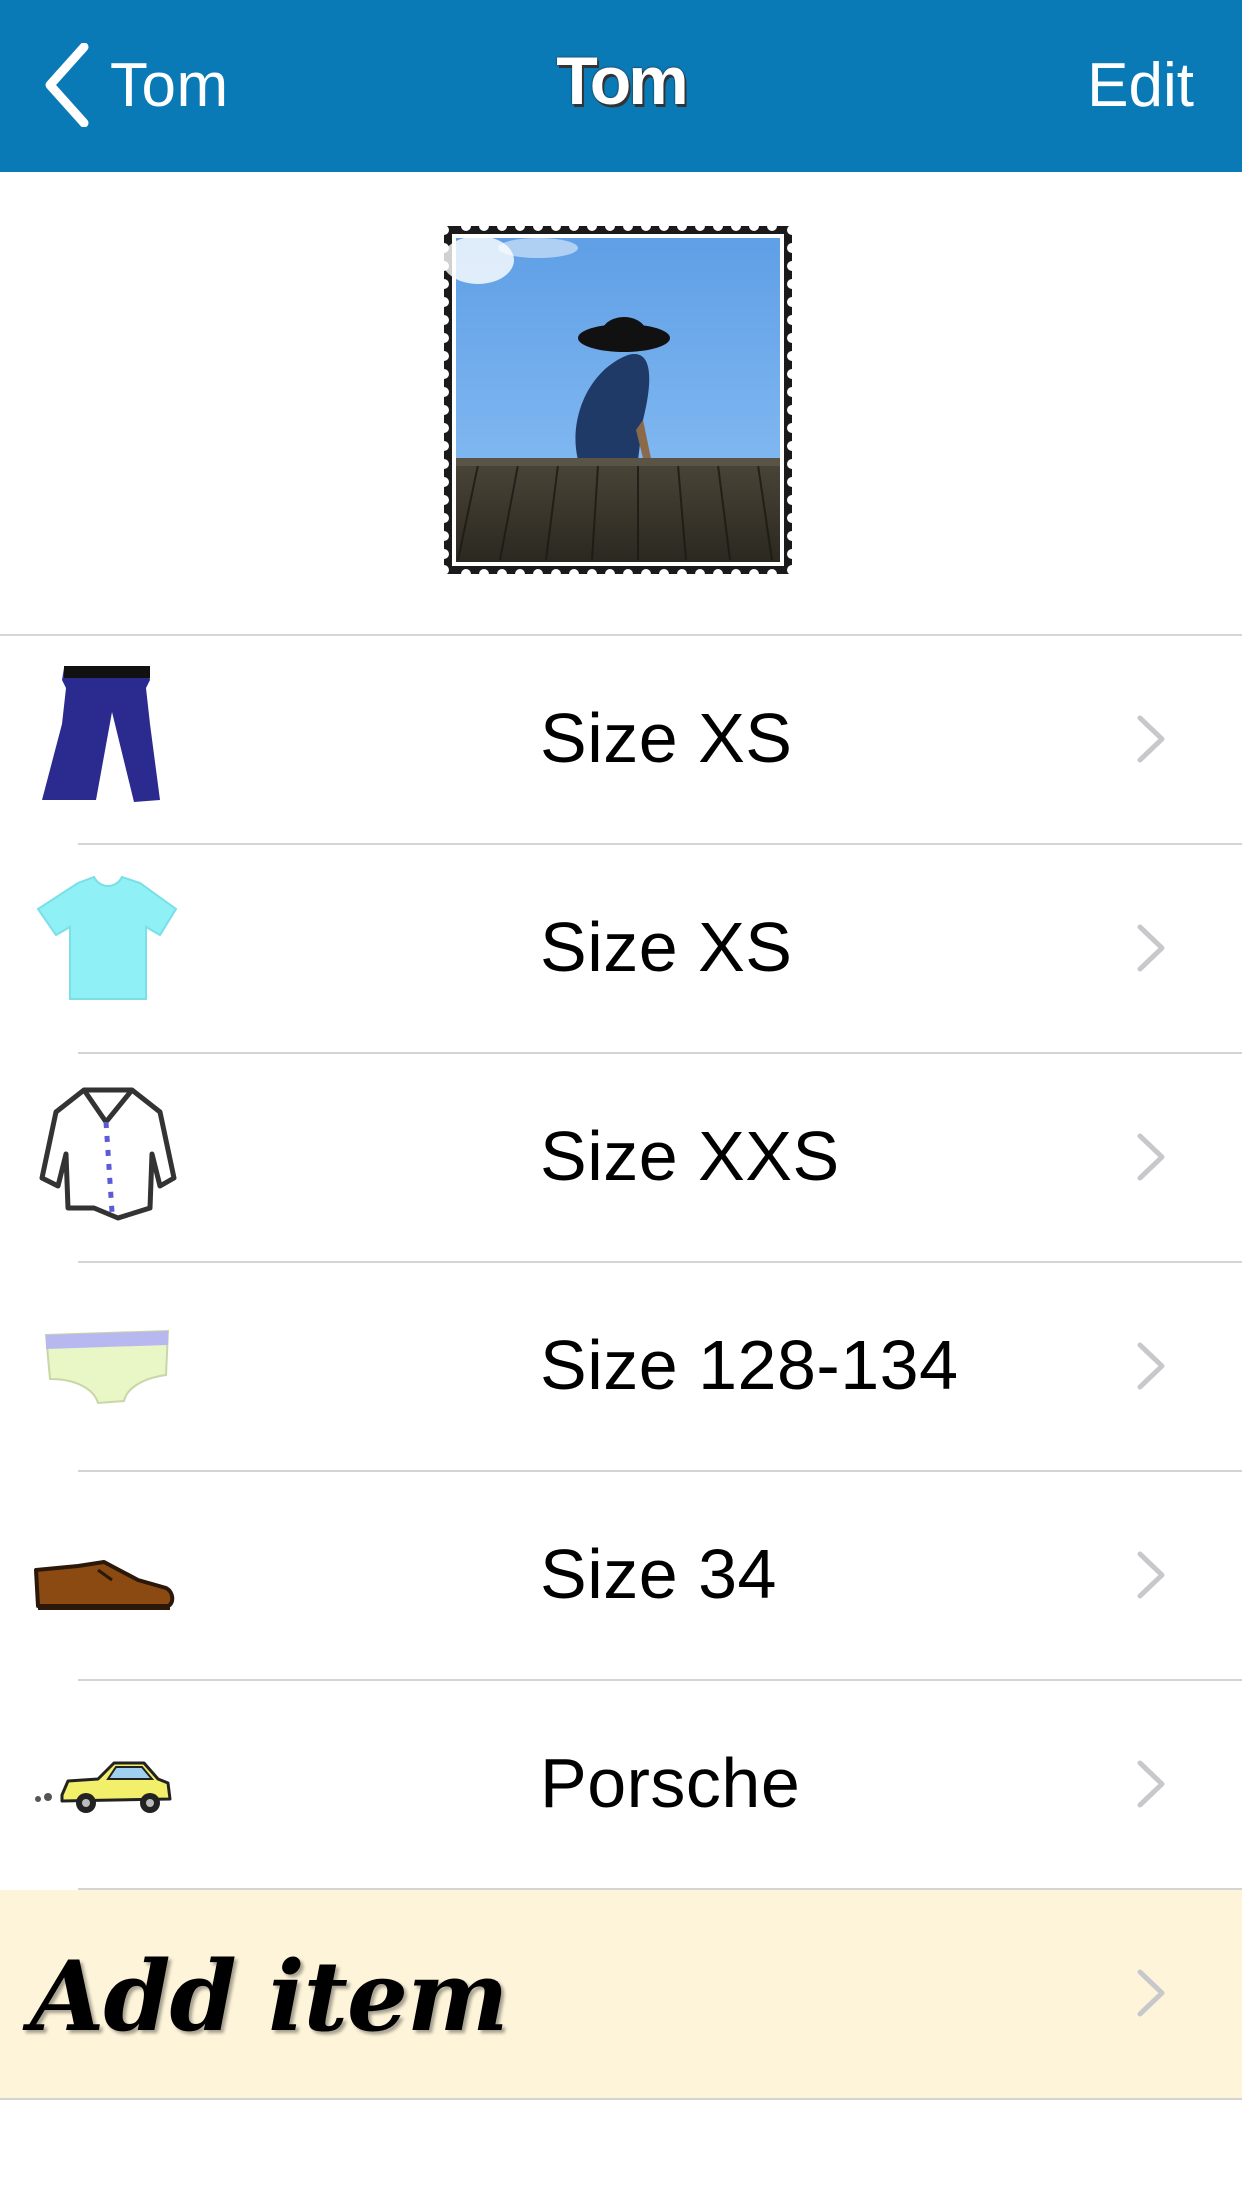  What do you see at coordinates (1140, 85) in the screenshot?
I see `edit-button: Edit` at bounding box center [1140, 85].